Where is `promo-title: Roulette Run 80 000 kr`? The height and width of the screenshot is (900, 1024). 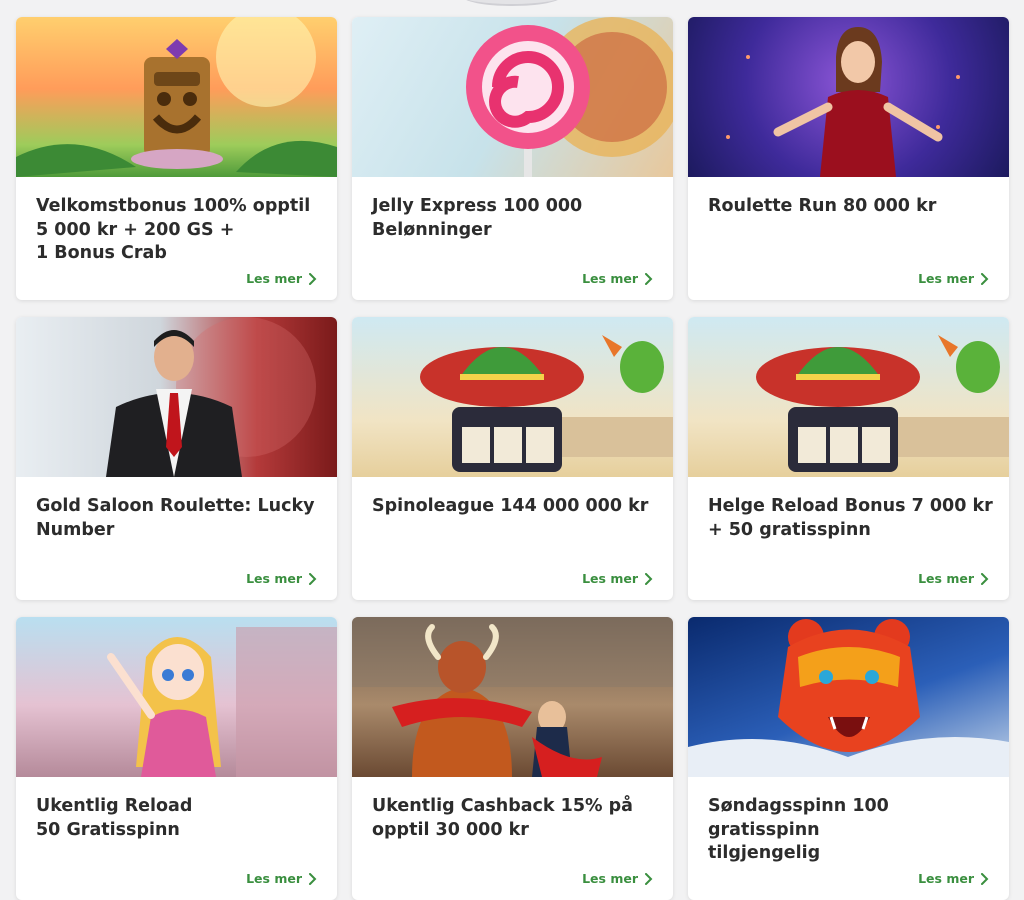 promo-title: Roulette Run 80 000 kr is located at coordinates (850, 207).